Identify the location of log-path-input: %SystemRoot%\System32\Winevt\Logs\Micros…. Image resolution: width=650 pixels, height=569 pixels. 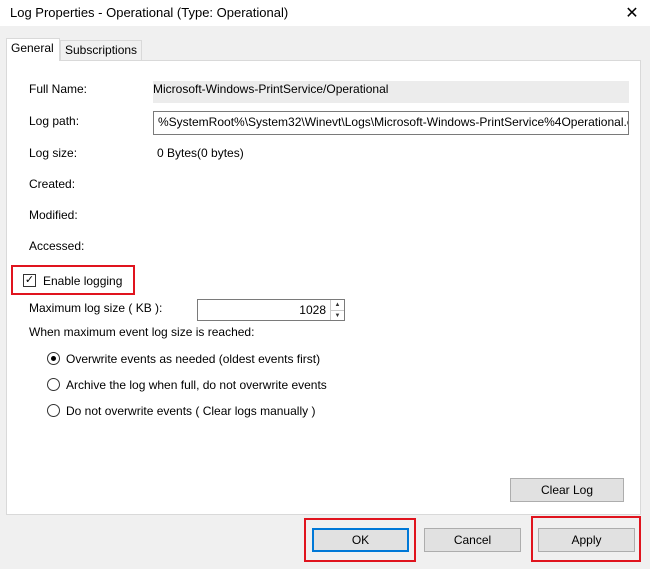
(391, 123).